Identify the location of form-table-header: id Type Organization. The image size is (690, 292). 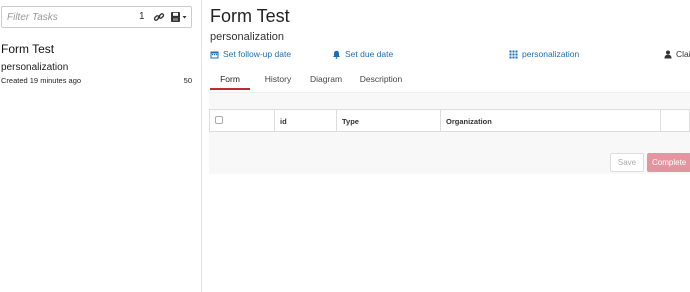
(449, 120).